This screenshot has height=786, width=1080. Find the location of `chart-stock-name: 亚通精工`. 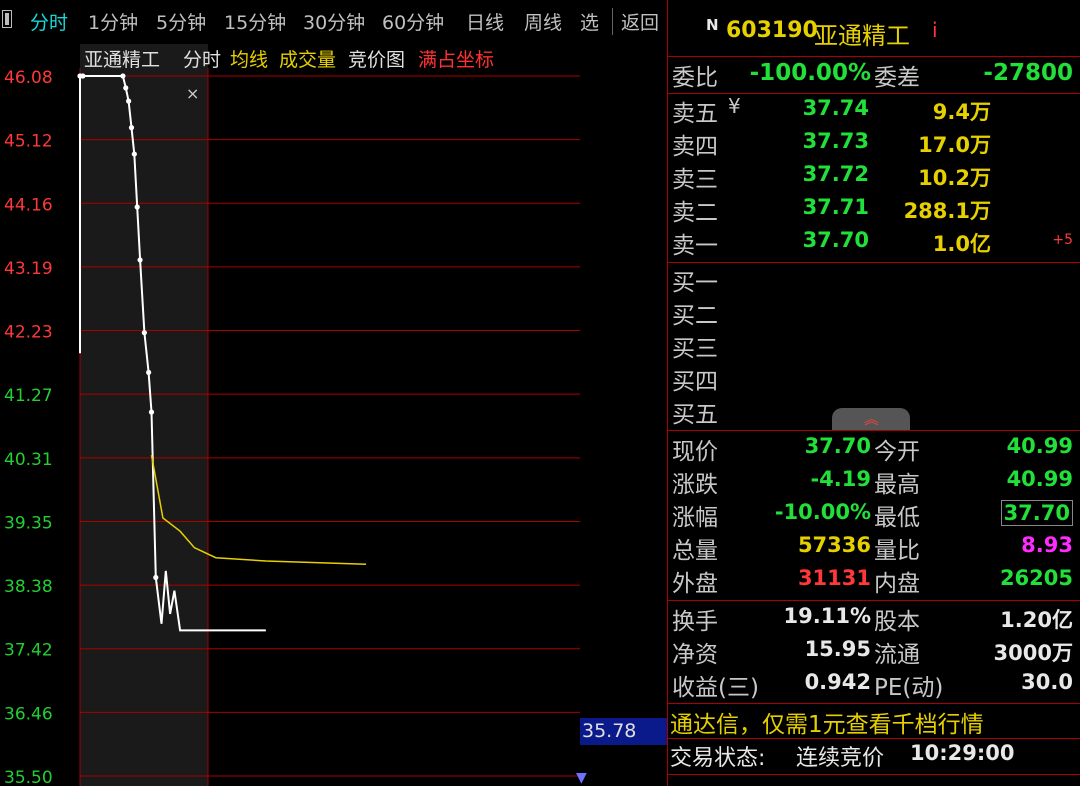

chart-stock-name: 亚通精工 is located at coordinates (122, 60).